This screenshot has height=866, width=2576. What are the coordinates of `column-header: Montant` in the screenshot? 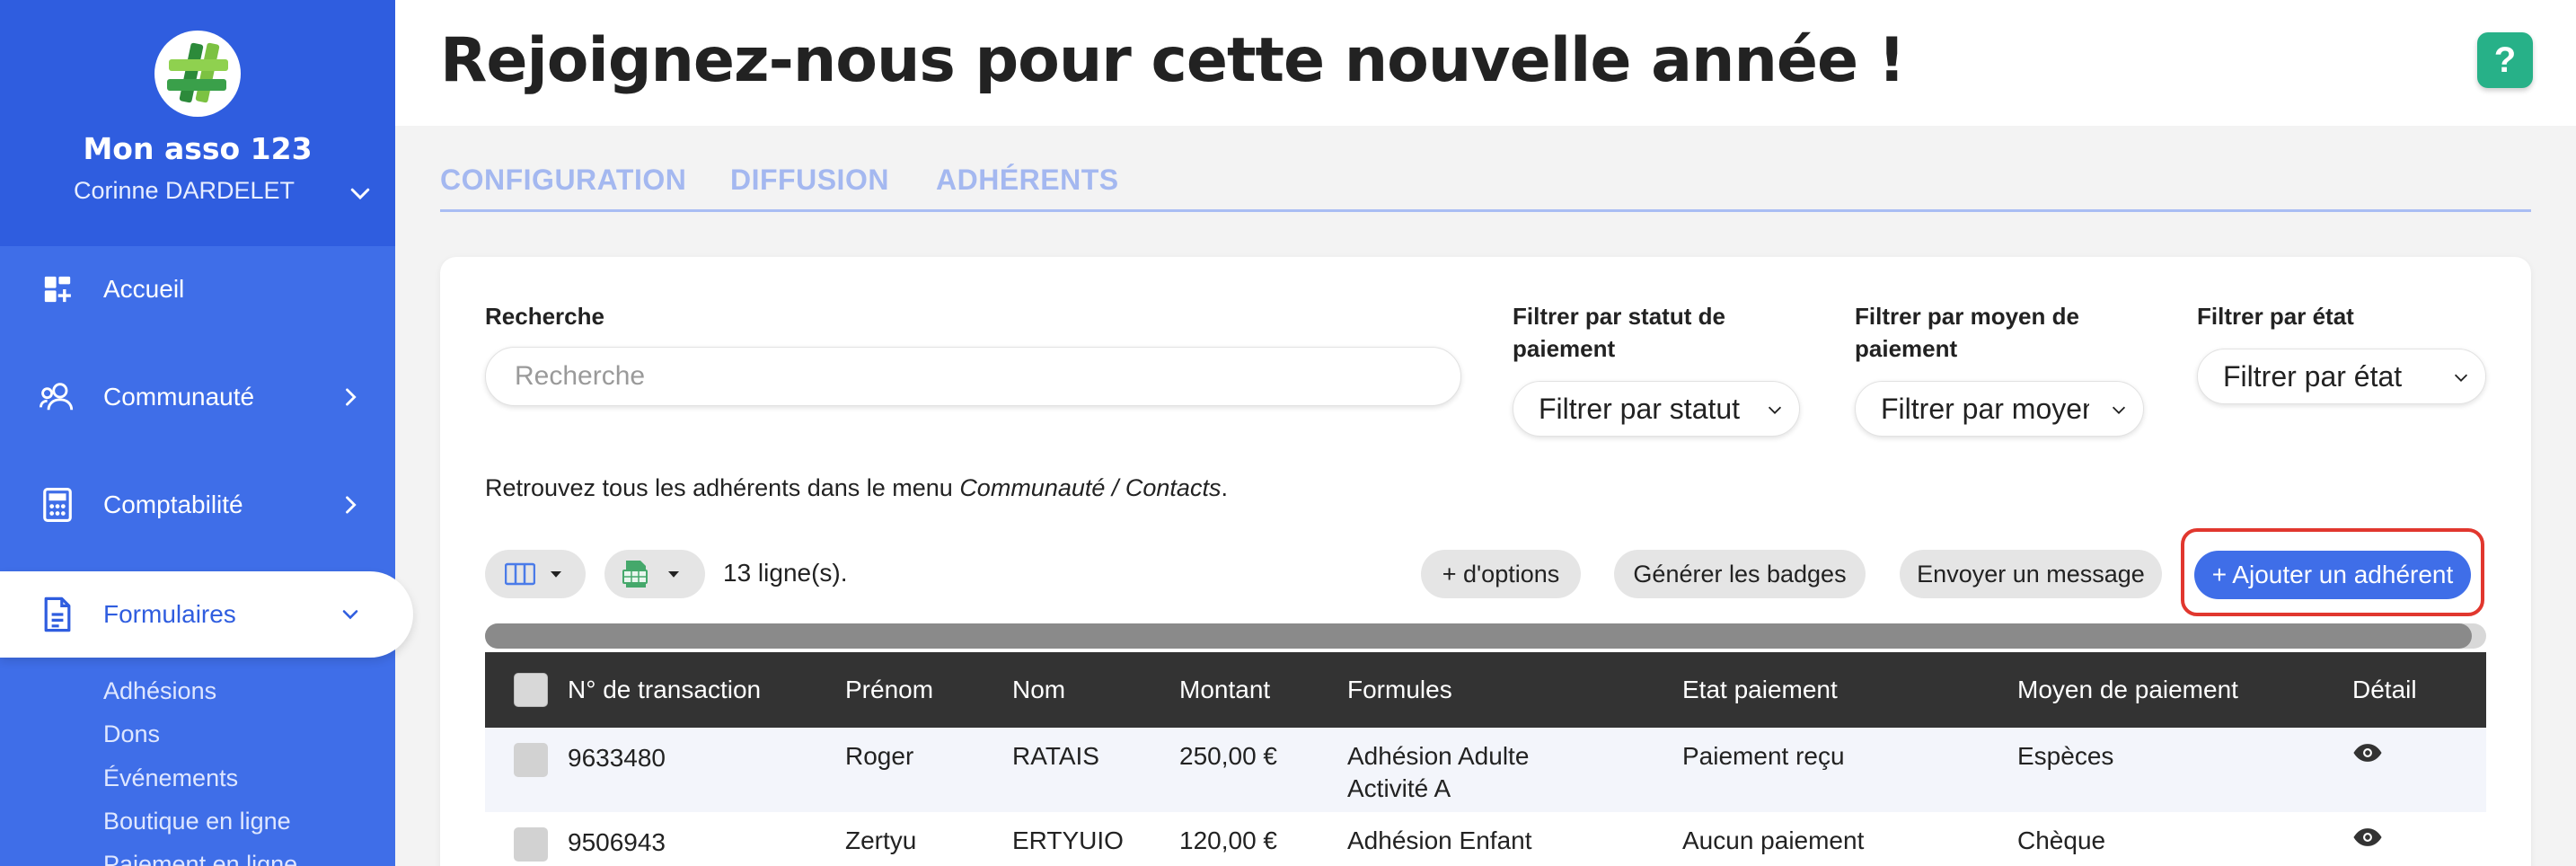 It's located at (1263, 690).